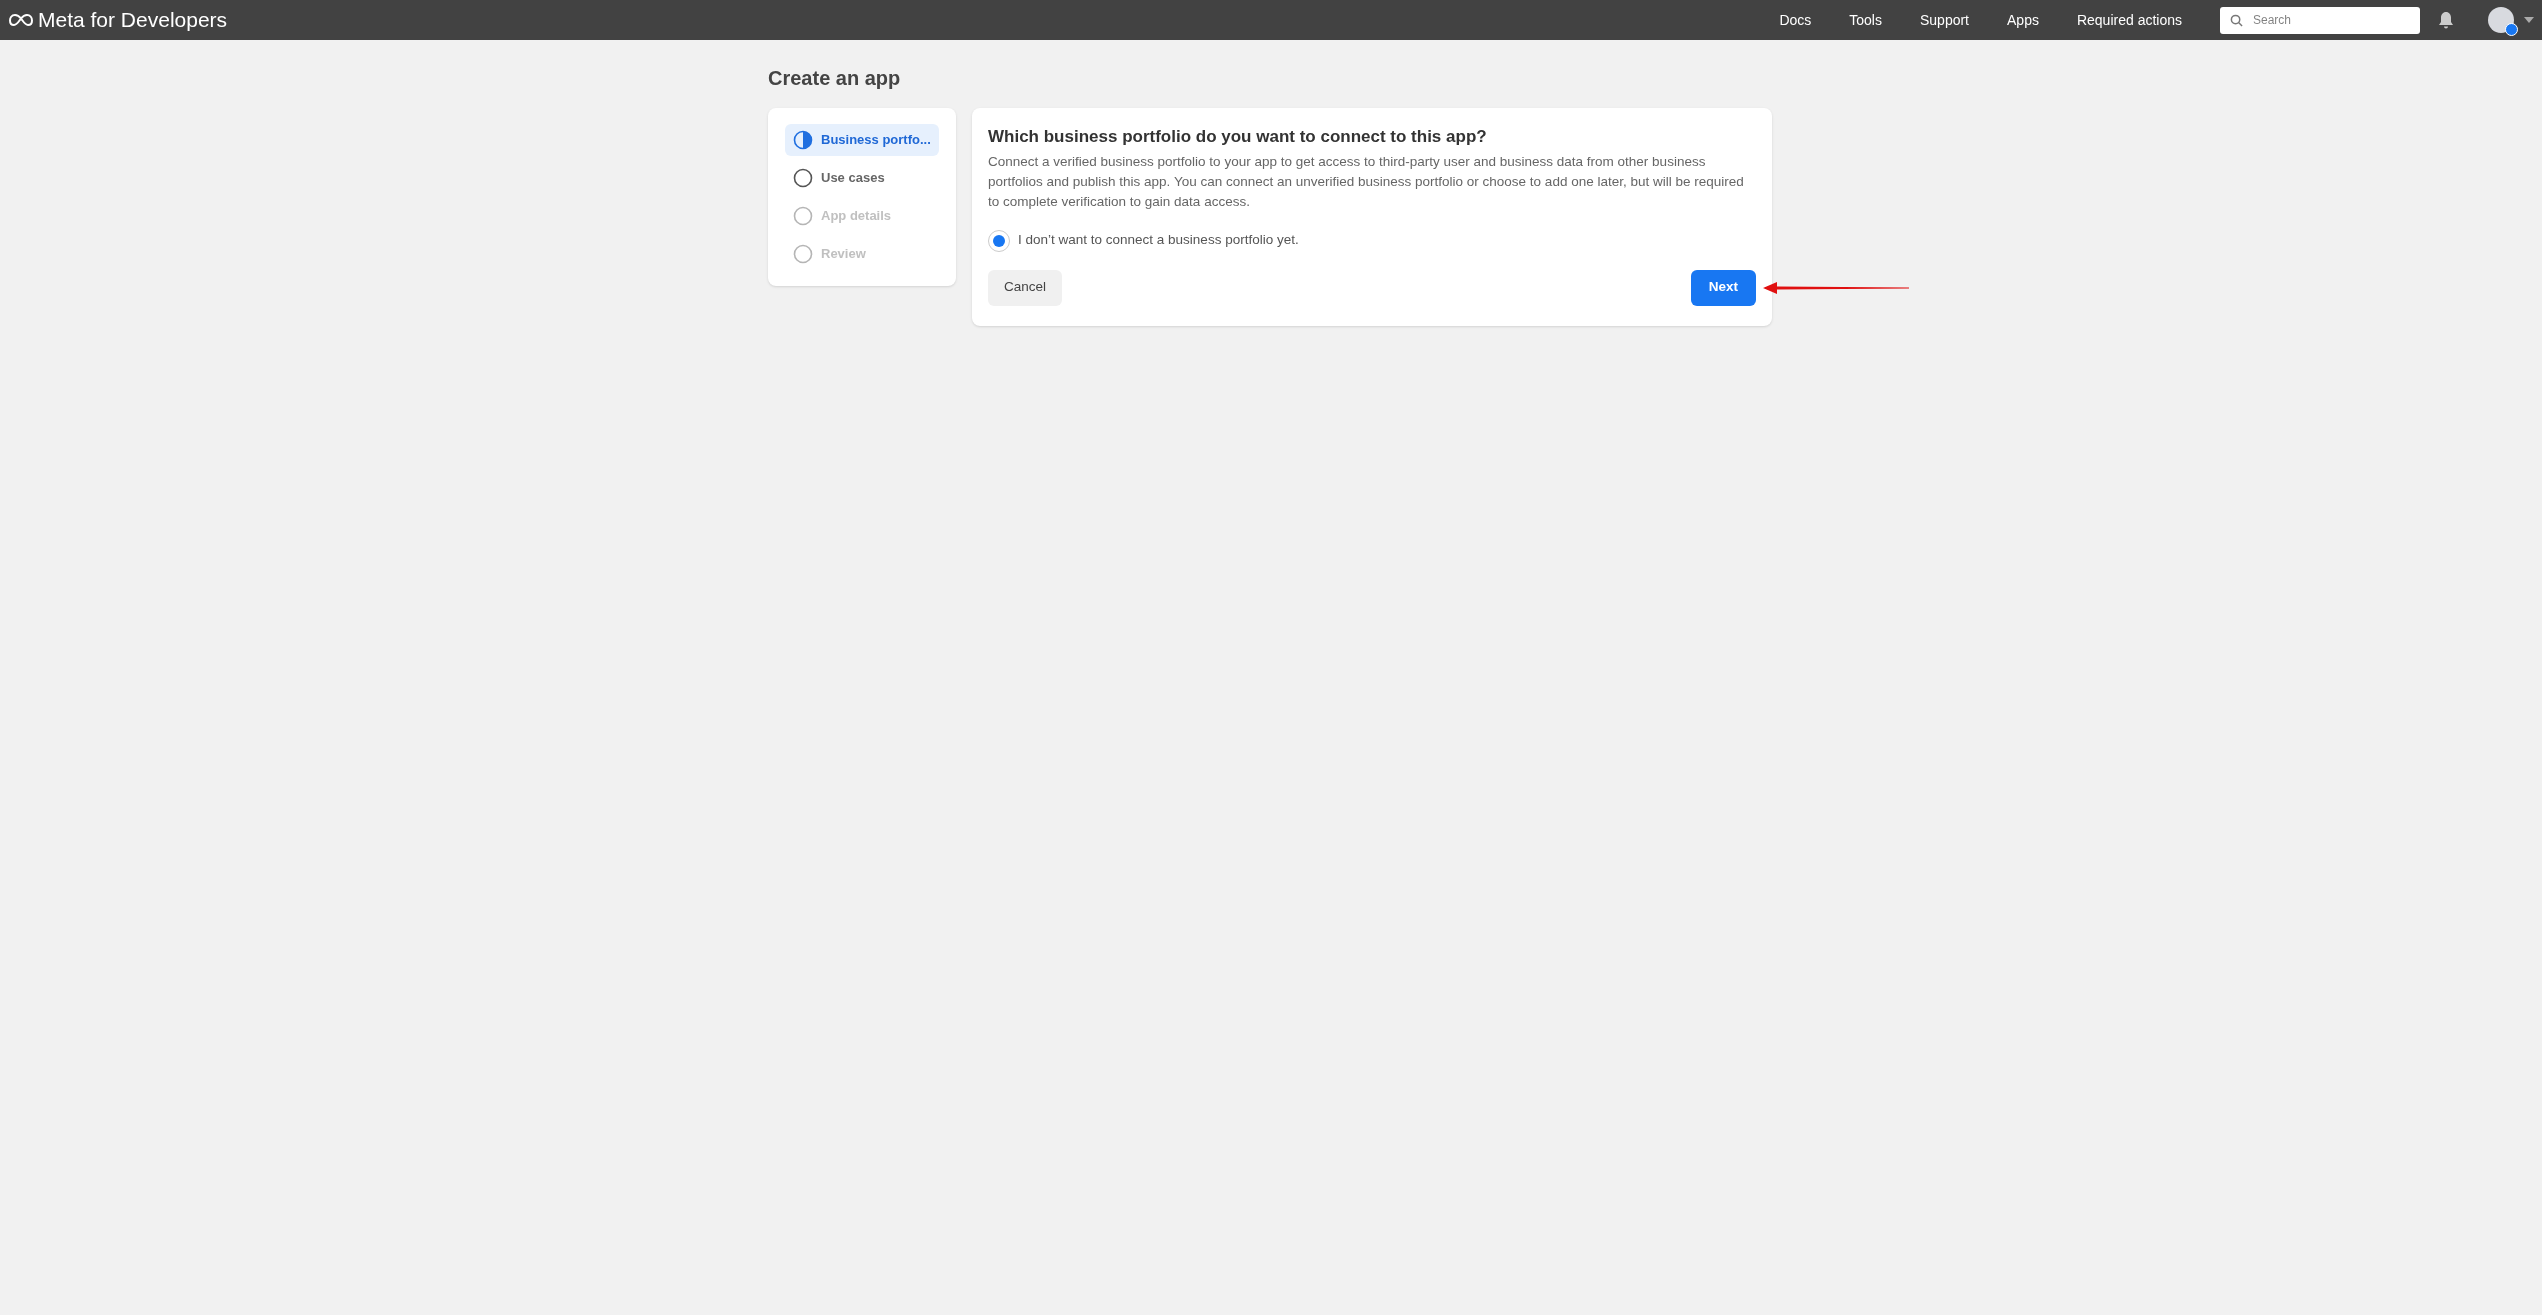 This screenshot has width=2542, height=1315. I want to click on nav-link: Apps, so click(2023, 20).